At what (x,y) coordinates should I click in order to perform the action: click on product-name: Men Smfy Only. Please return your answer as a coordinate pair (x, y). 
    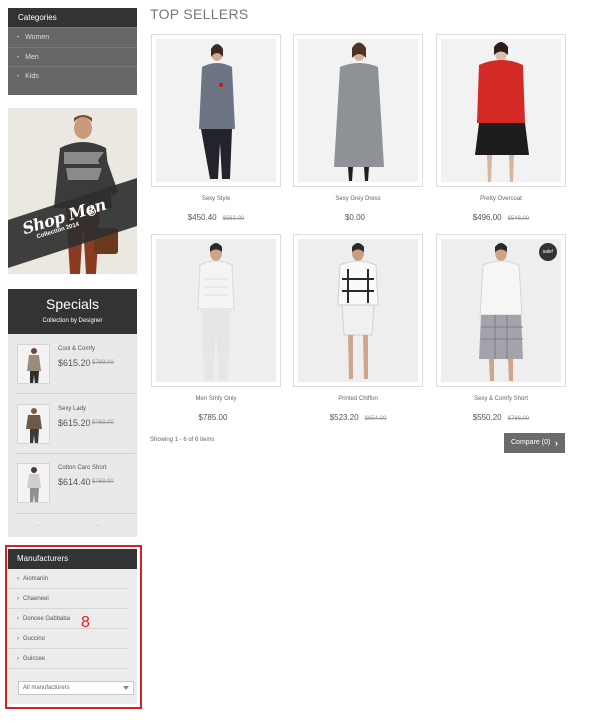
    Looking at the image, I should click on (216, 399).